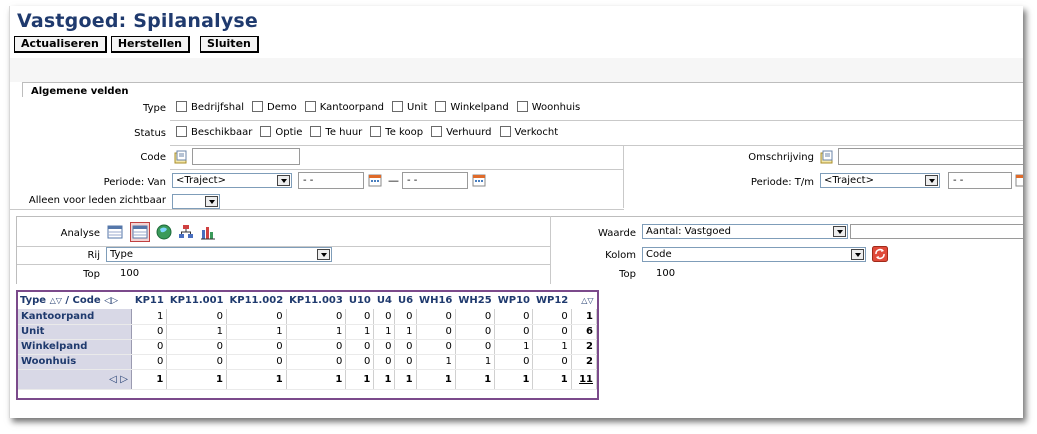 This screenshot has height=434, width=1037. What do you see at coordinates (60, 44) in the screenshot?
I see `refresh-button: Actualiseren` at bounding box center [60, 44].